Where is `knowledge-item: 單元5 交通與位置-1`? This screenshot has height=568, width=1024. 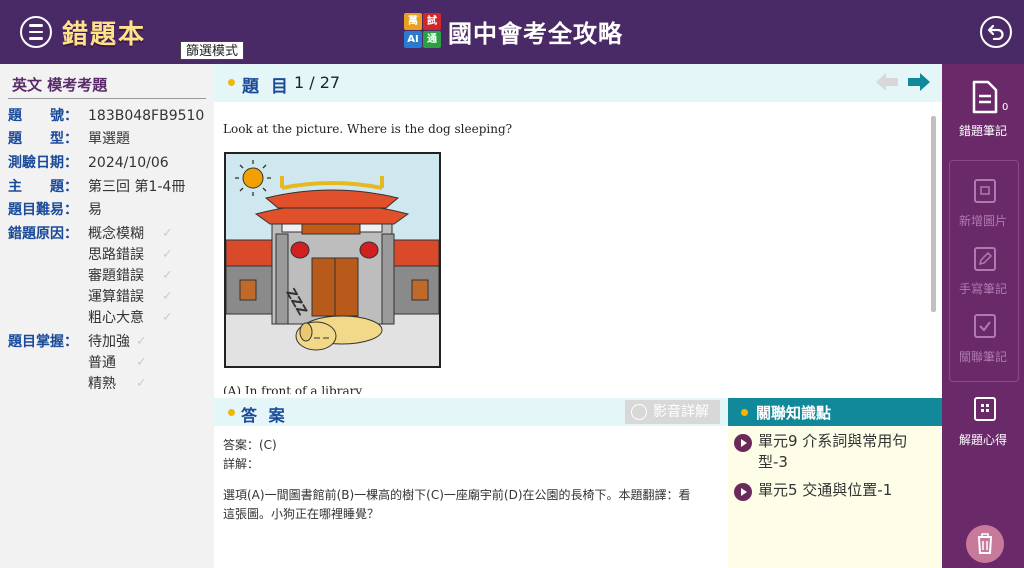
knowledge-item: 單元5 交通與位置-1 is located at coordinates (843, 490).